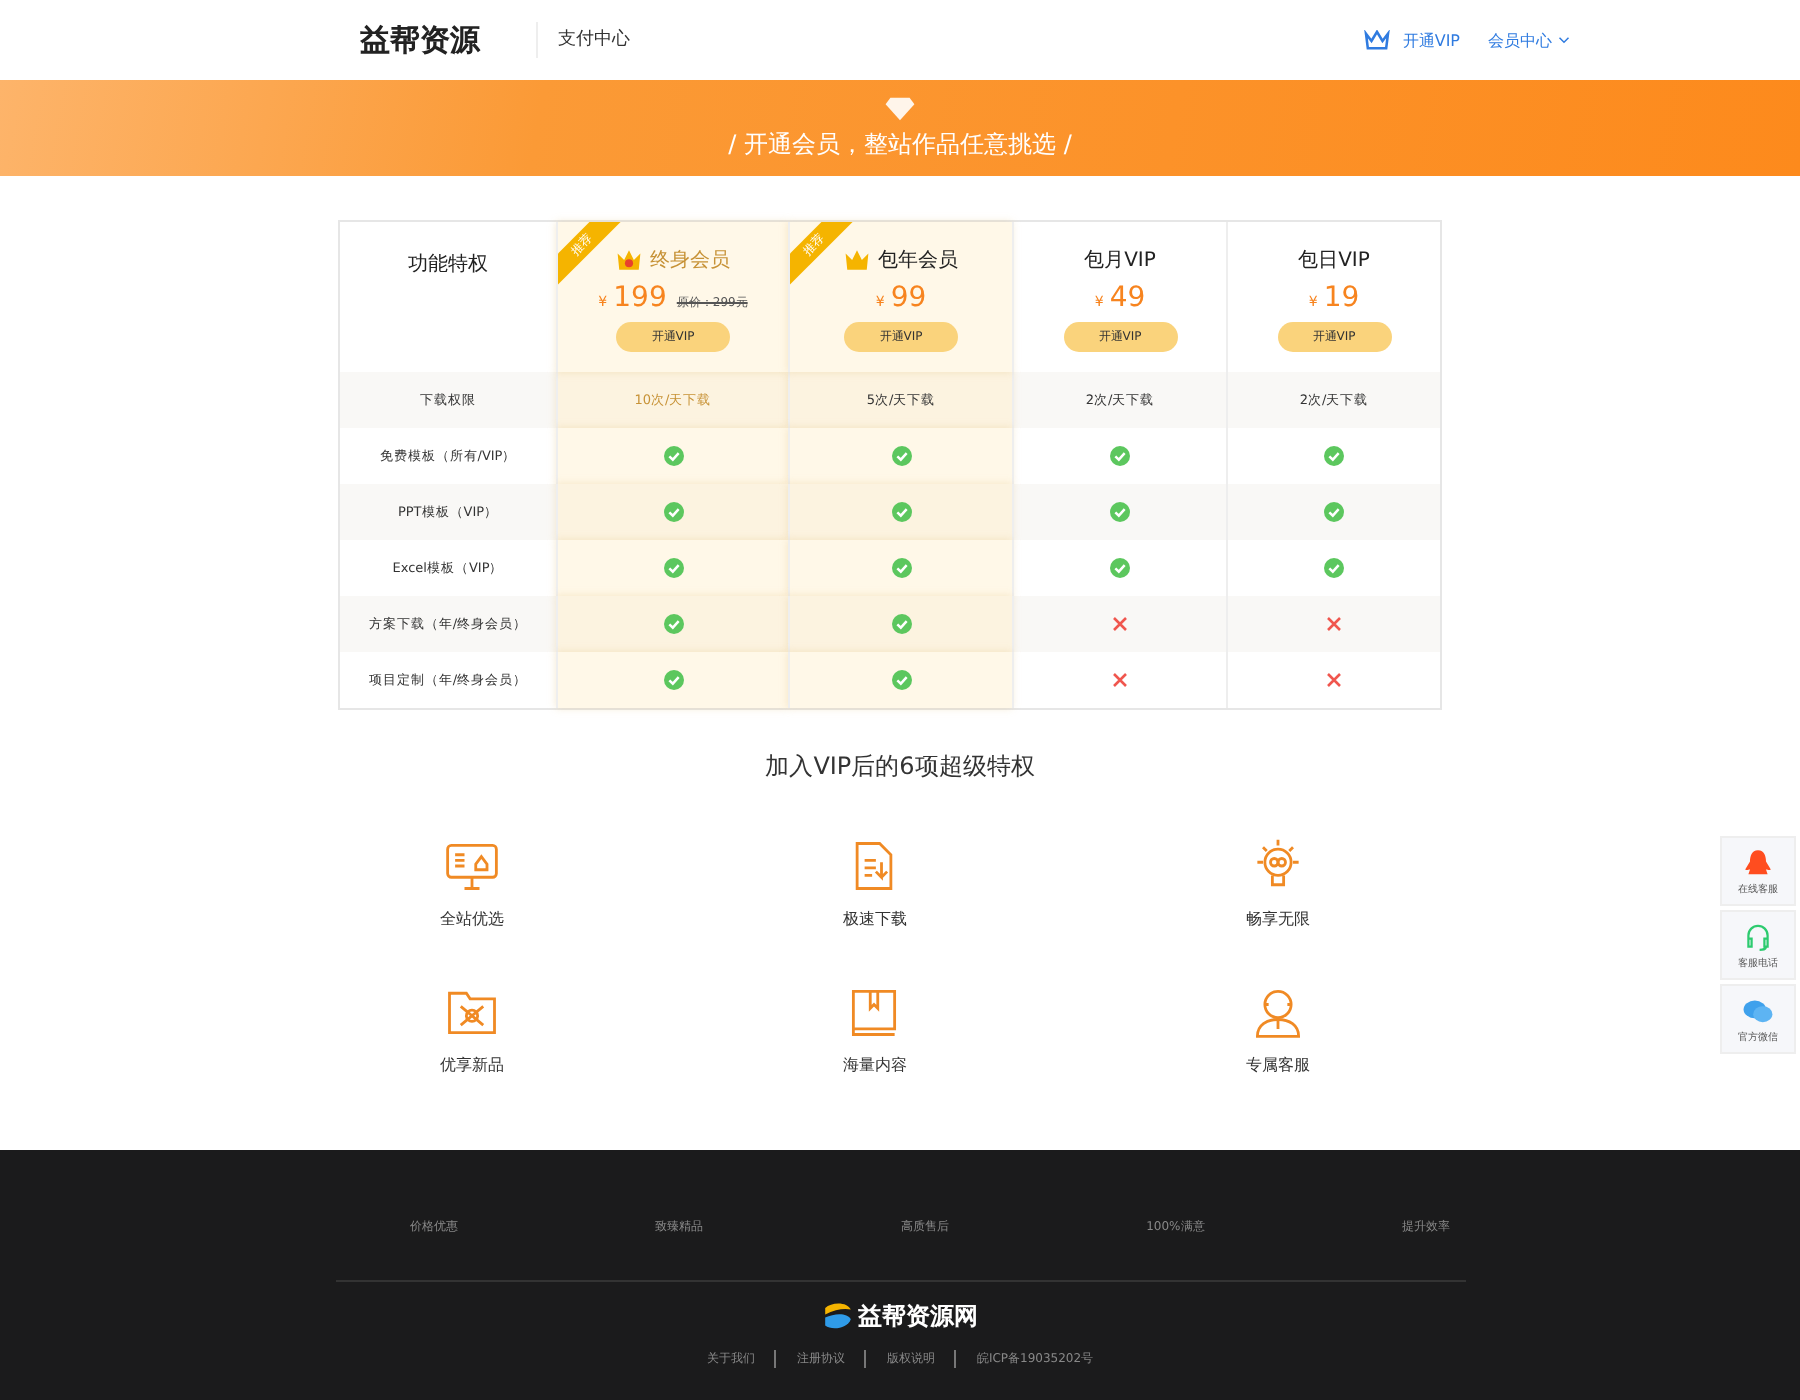 This screenshot has height=1400, width=1800. What do you see at coordinates (471, 919) in the screenshot?
I see `privilege-label: 全站优选` at bounding box center [471, 919].